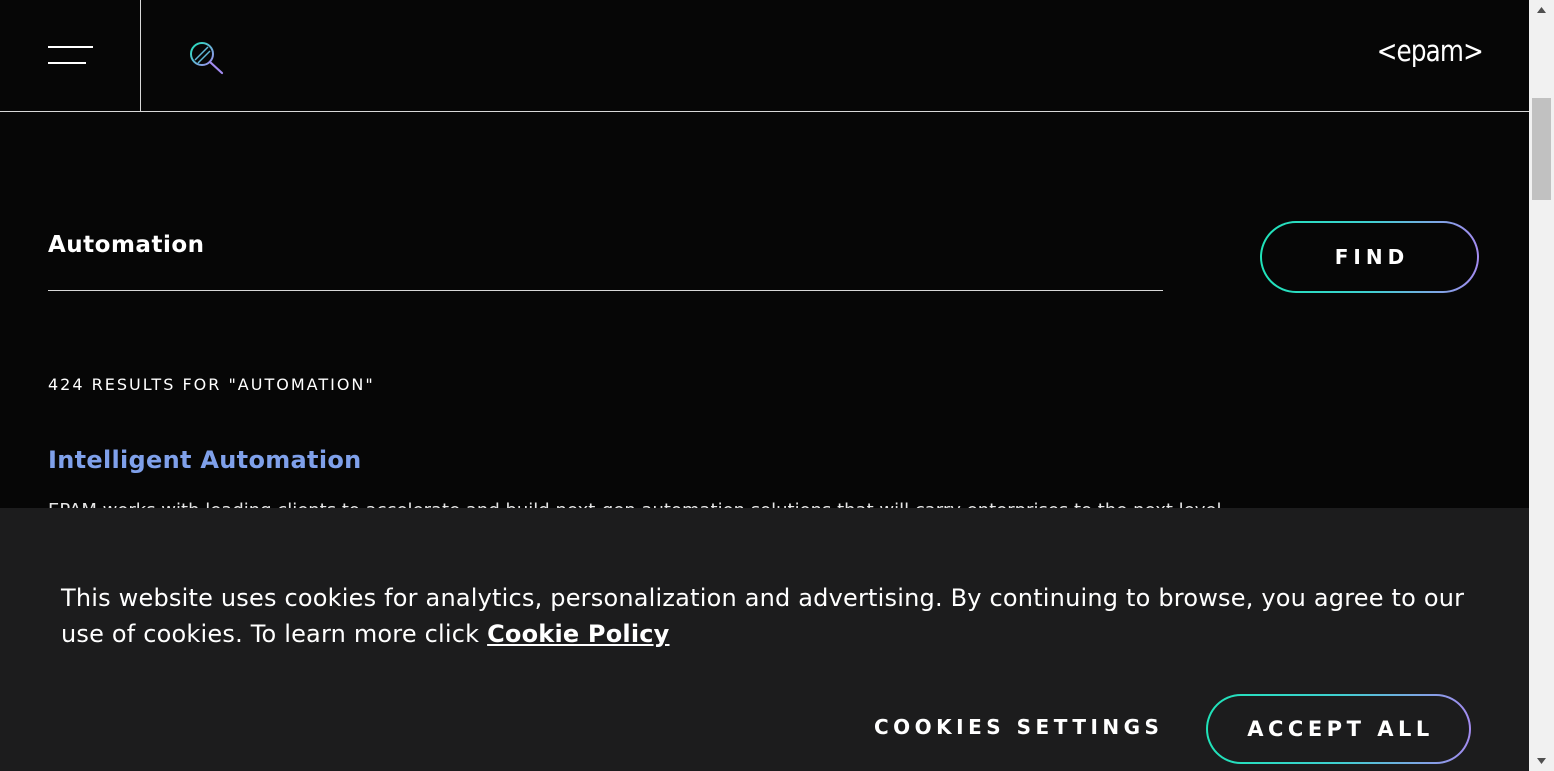  What do you see at coordinates (206, 58) in the screenshot?
I see `search-icon` at bounding box center [206, 58].